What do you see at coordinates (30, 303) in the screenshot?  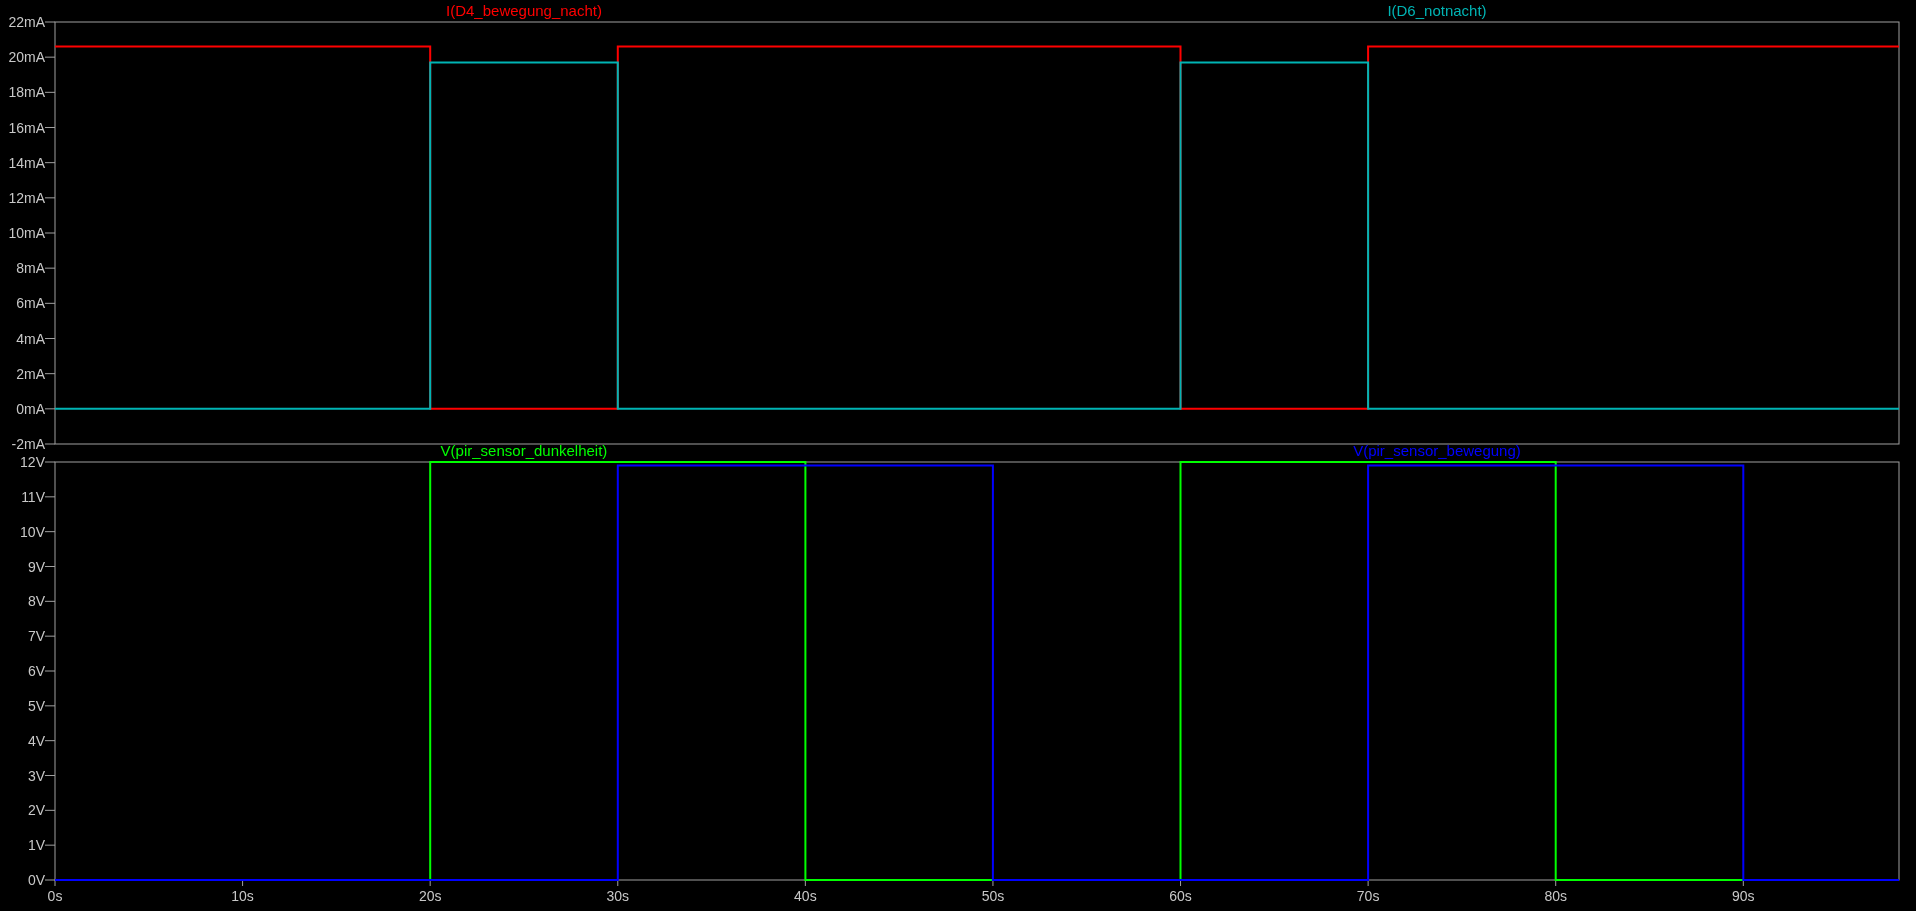 I see `axis-tick-label: 6mA` at bounding box center [30, 303].